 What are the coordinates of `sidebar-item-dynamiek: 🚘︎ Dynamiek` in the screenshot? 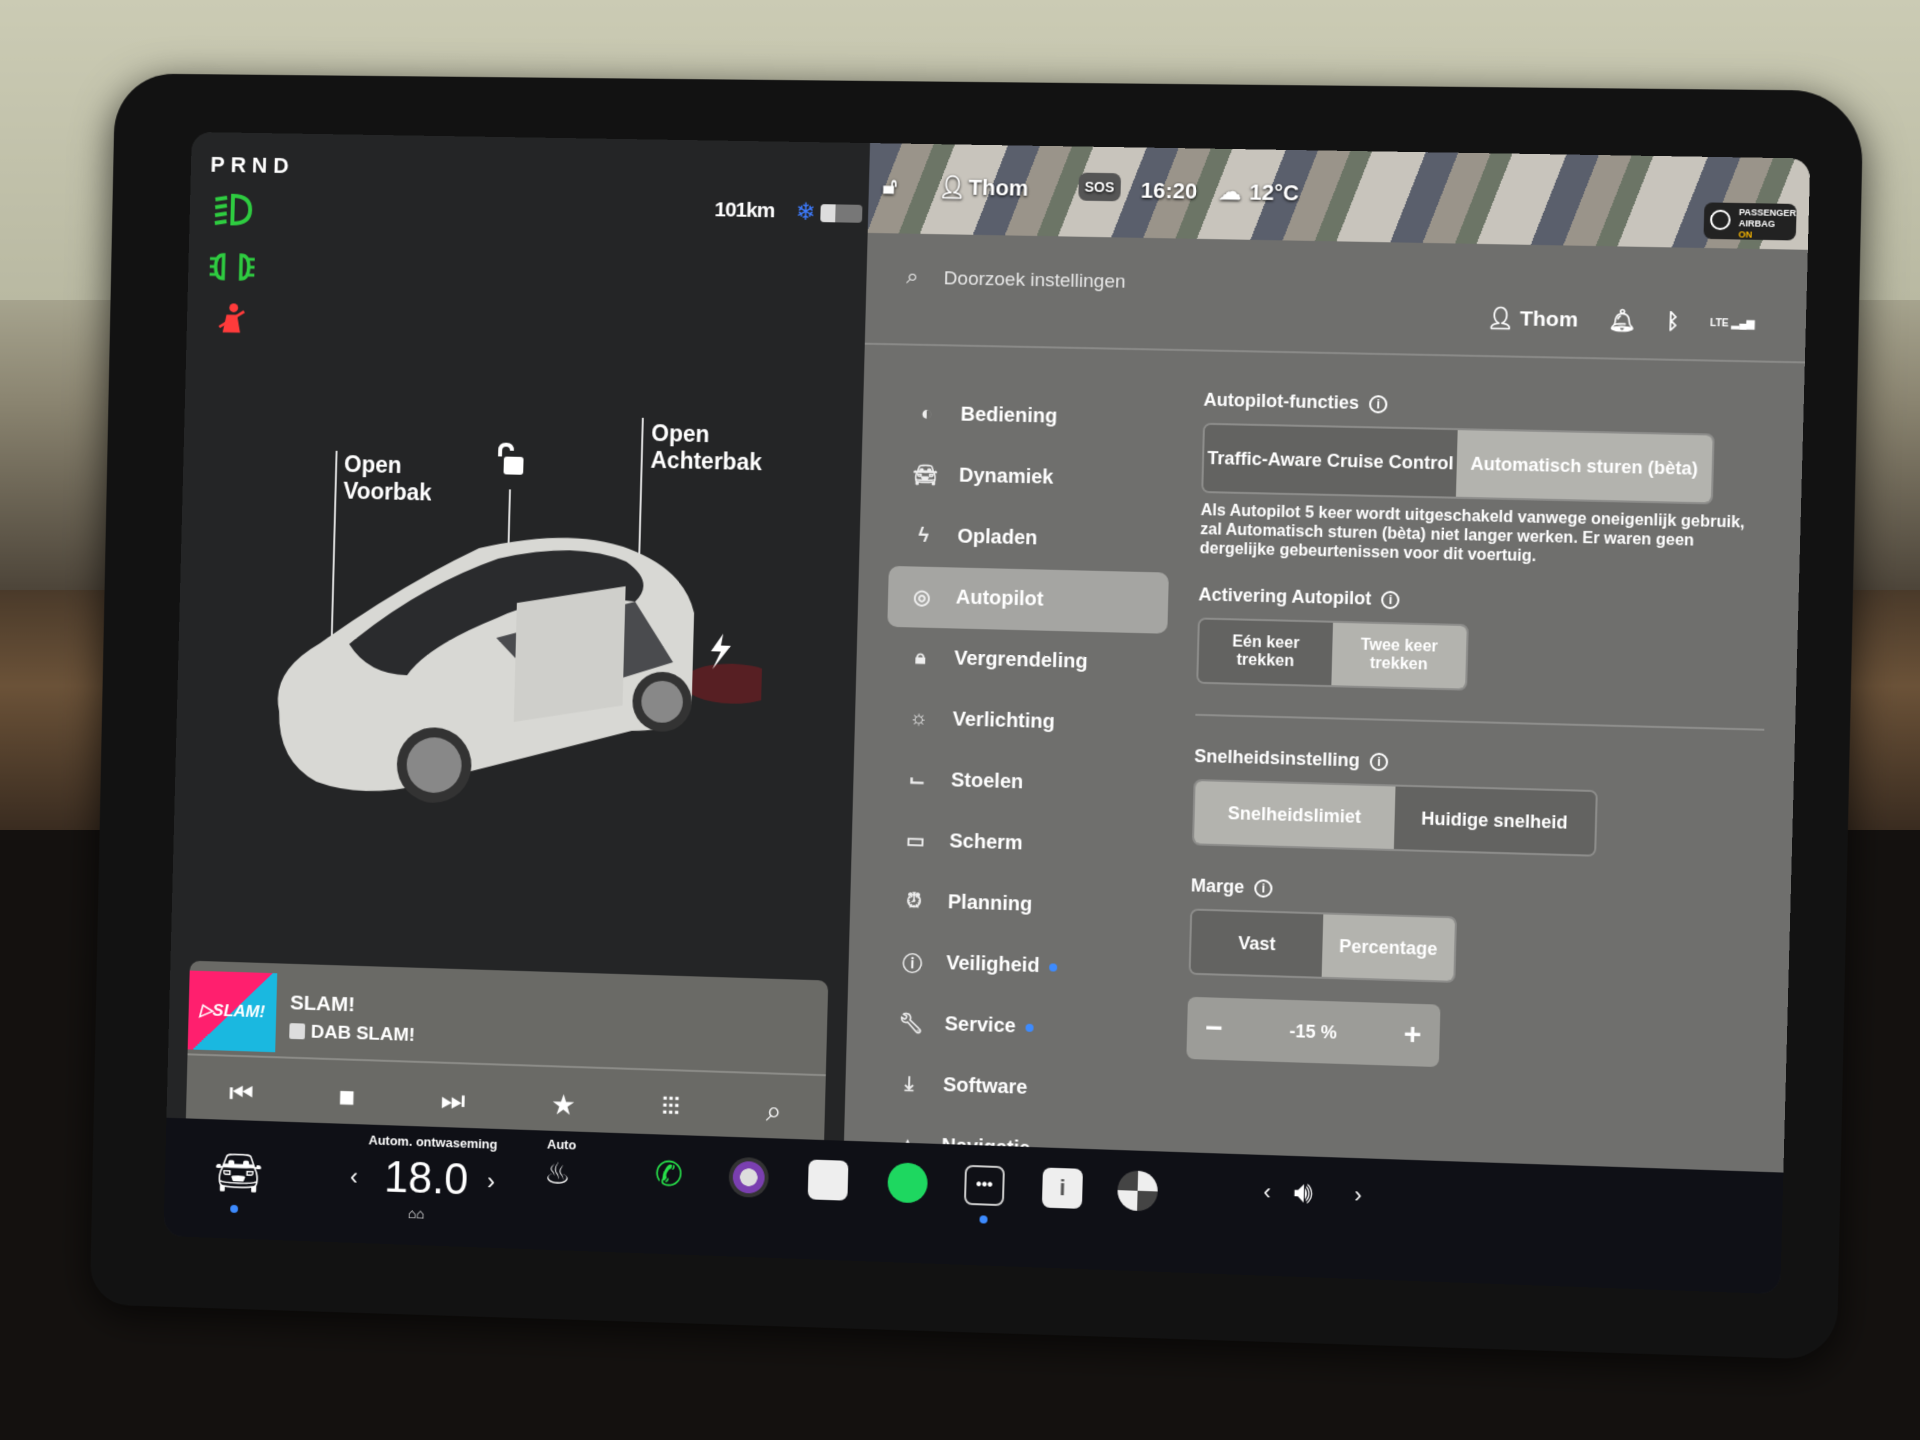 It's located at (1031, 477).